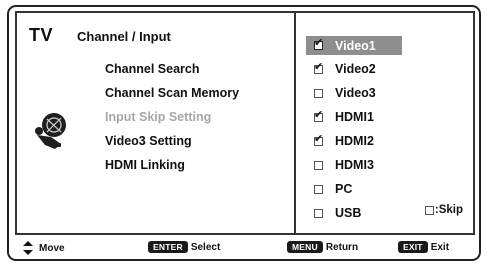 The width and height of the screenshot is (488, 266). I want to click on checkbox-video2: ✔, so click(319, 67).